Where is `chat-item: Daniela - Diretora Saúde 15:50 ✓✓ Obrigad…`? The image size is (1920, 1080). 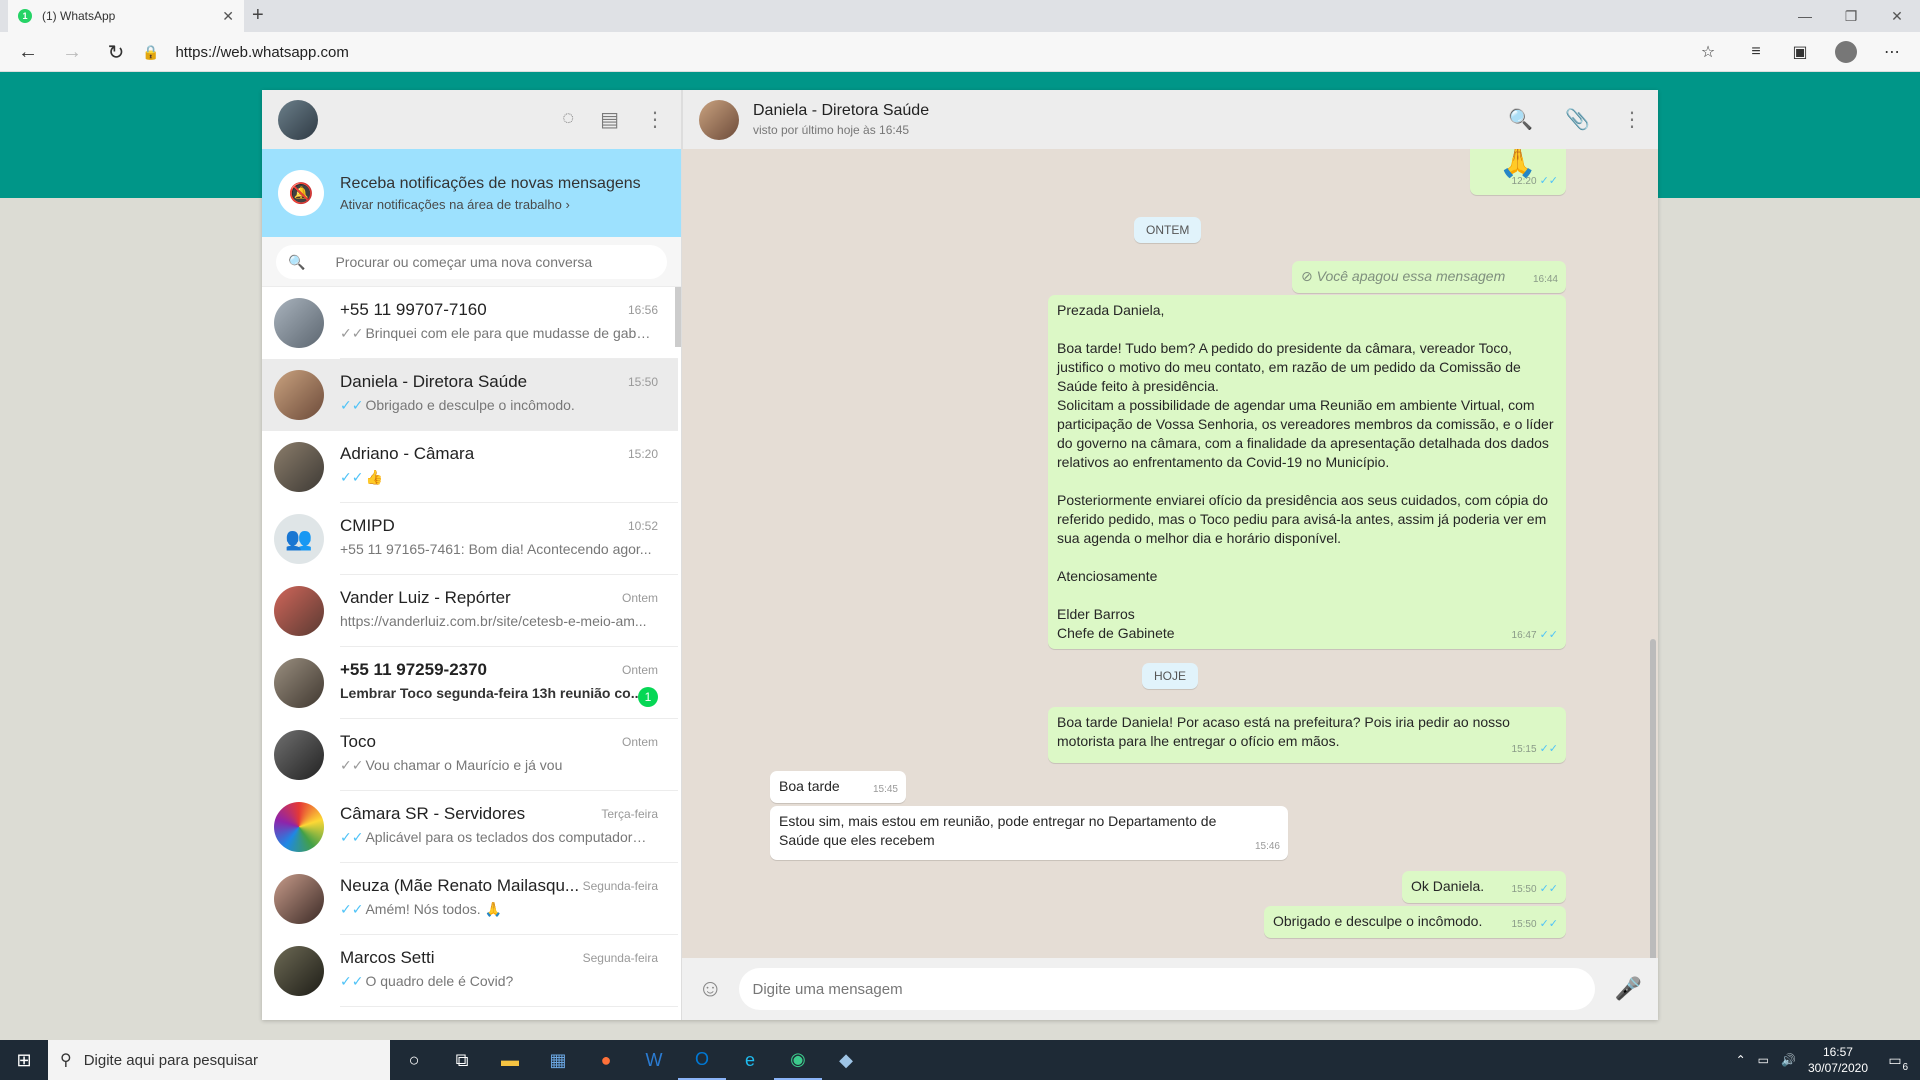
chat-item: Daniela - Diretora Saúde 15:50 ✓✓ Obrigad… is located at coordinates (470, 395).